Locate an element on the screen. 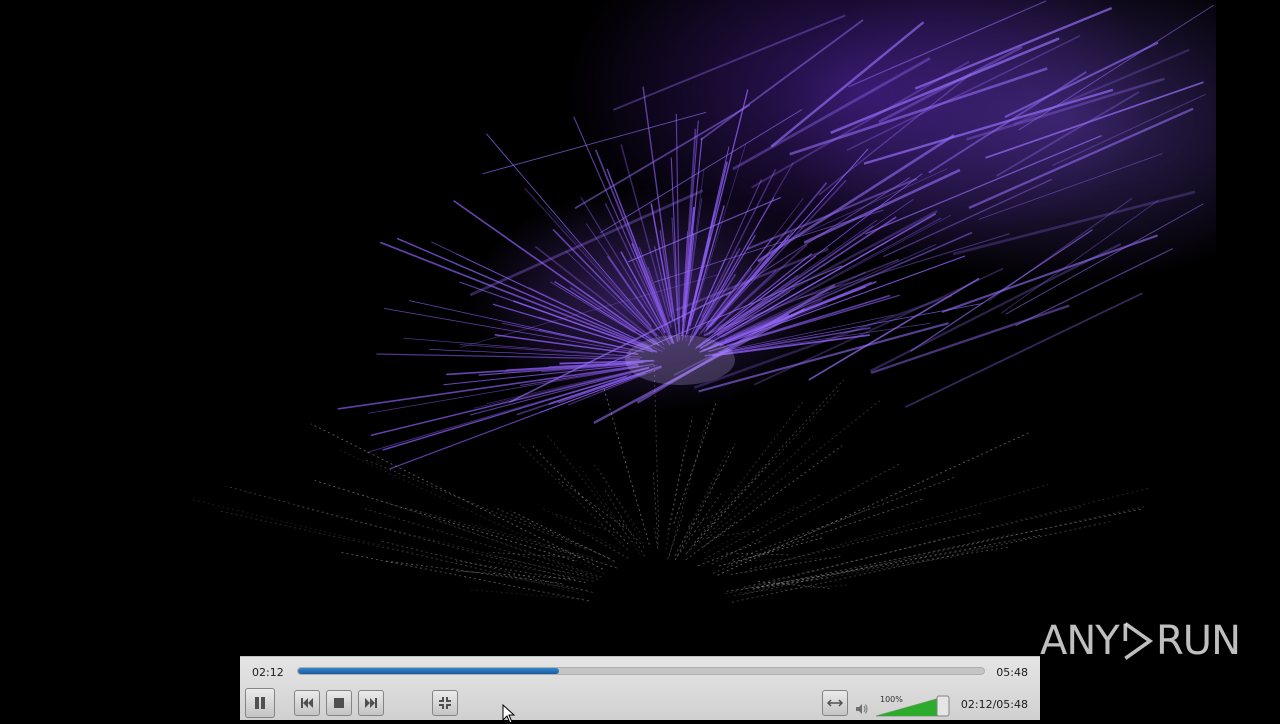  skip-previous-icon is located at coordinates (307, 703).